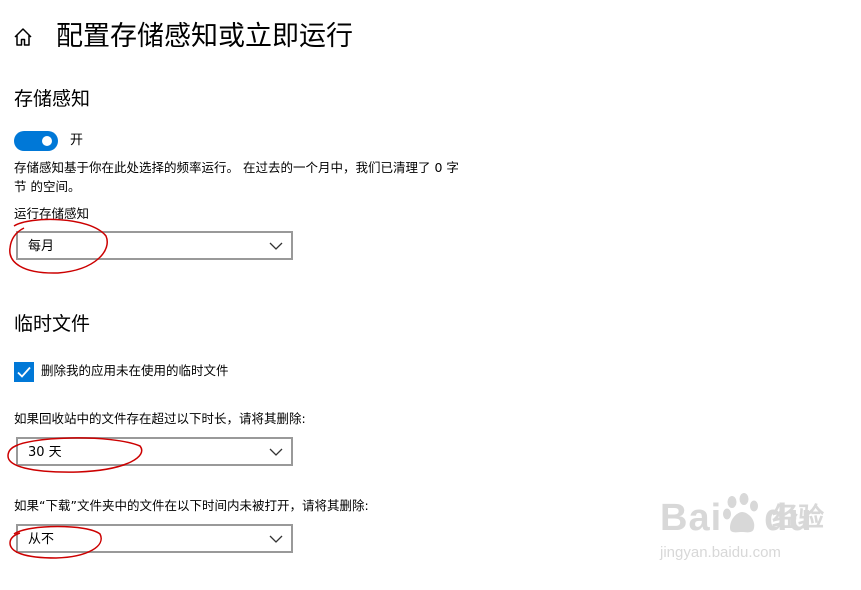 Image resolution: width=861 pixels, height=590 pixels. What do you see at coordinates (798, 518) in the screenshot?
I see `watermark-cn: 经验` at bounding box center [798, 518].